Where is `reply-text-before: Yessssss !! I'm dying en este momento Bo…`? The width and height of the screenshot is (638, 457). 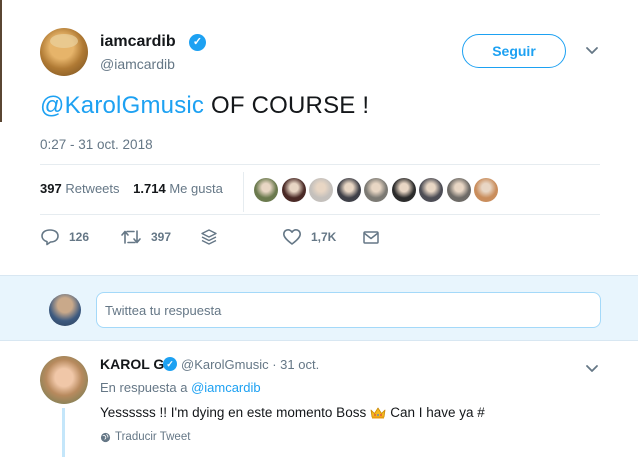 reply-text-before: Yessssss !! I'm dying en este momento Bo… is located at coordinates (233, 412).